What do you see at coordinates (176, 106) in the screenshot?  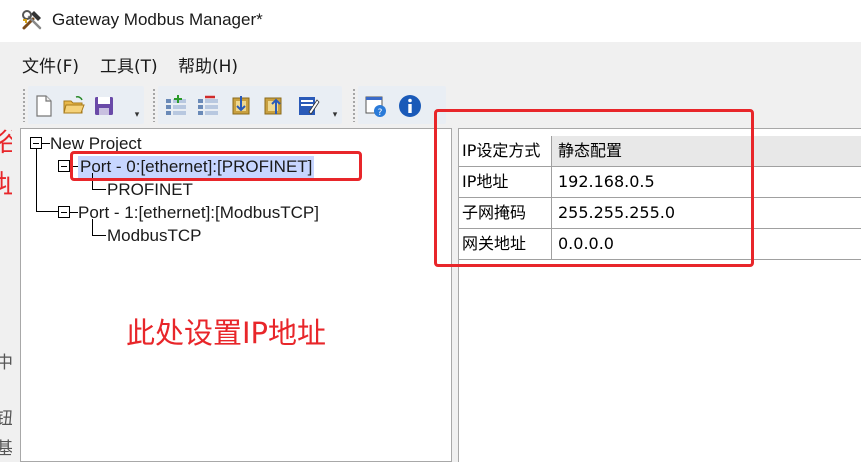 I see `add-port-icon` at bounding box center [176, 106].